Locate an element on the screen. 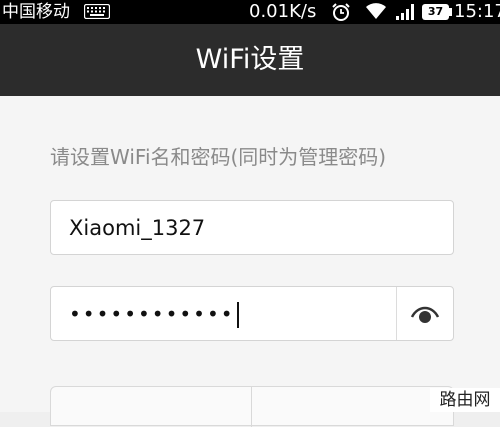  wifi-name-input: Xiaomi_1327 is located at coordinates (252, 227).